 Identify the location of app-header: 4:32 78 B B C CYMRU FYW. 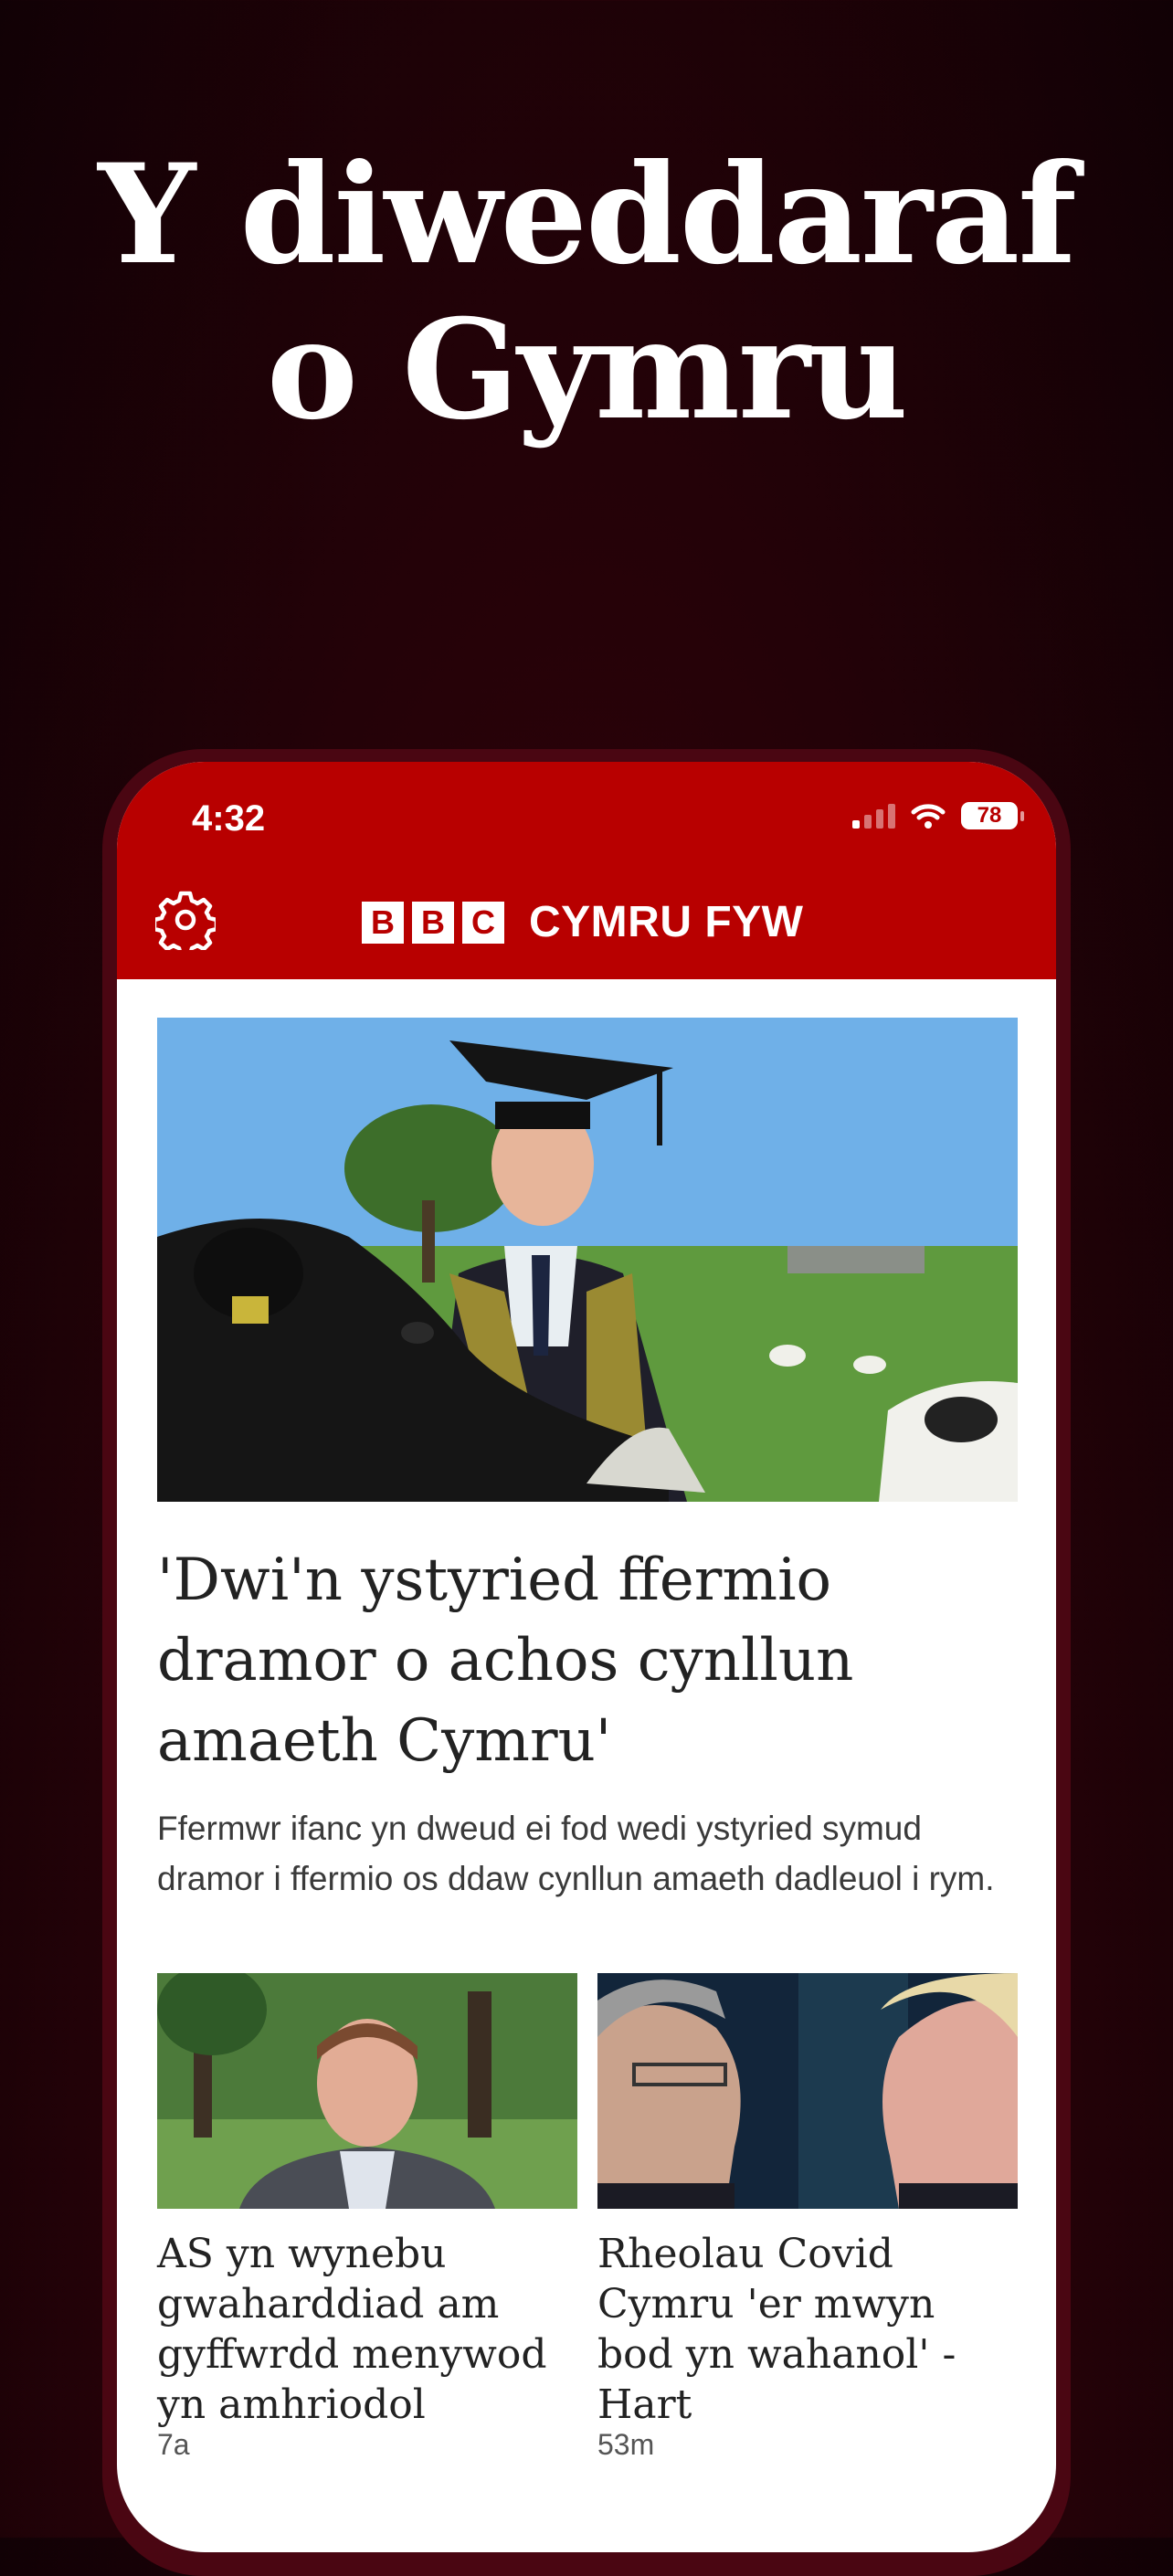
(586, 870).